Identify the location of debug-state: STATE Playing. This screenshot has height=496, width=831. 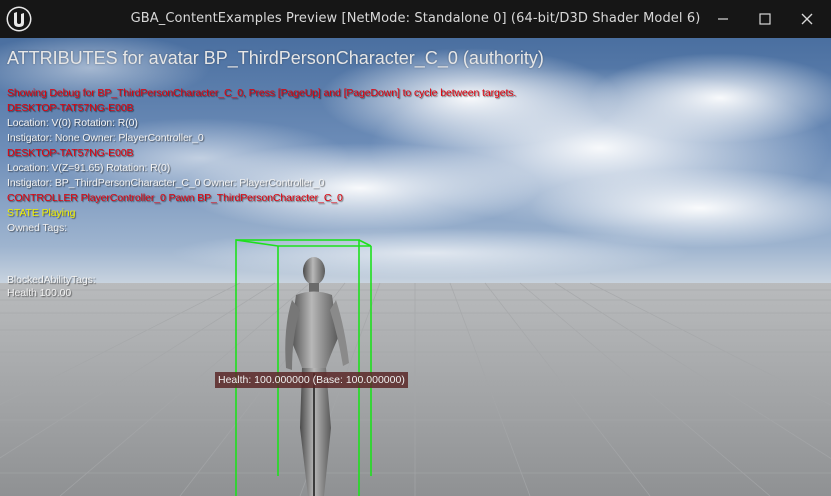
(41, 213).